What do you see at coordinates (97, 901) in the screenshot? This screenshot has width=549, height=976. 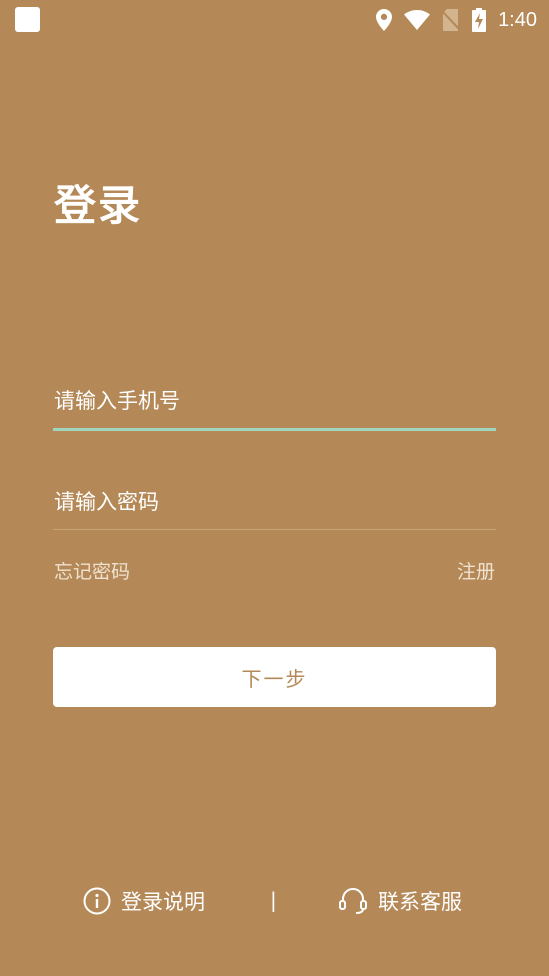 I see `info-icon` at bounding box center [97, 901].